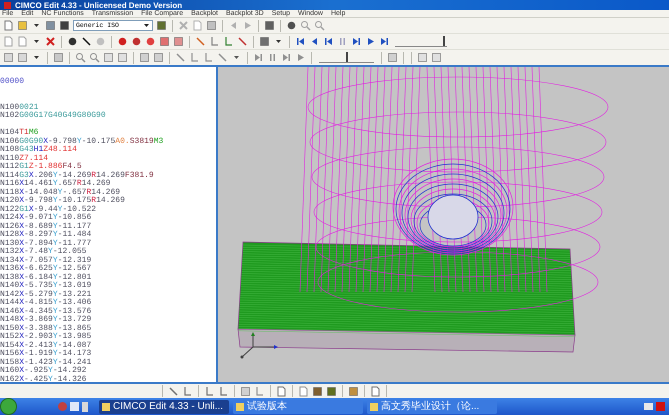 This screenshot has height=415, width=669. Describe the element at coordinates (44, 371) in the screenshot. I see `code-line: N160X-.925Y-14.292` at that location.